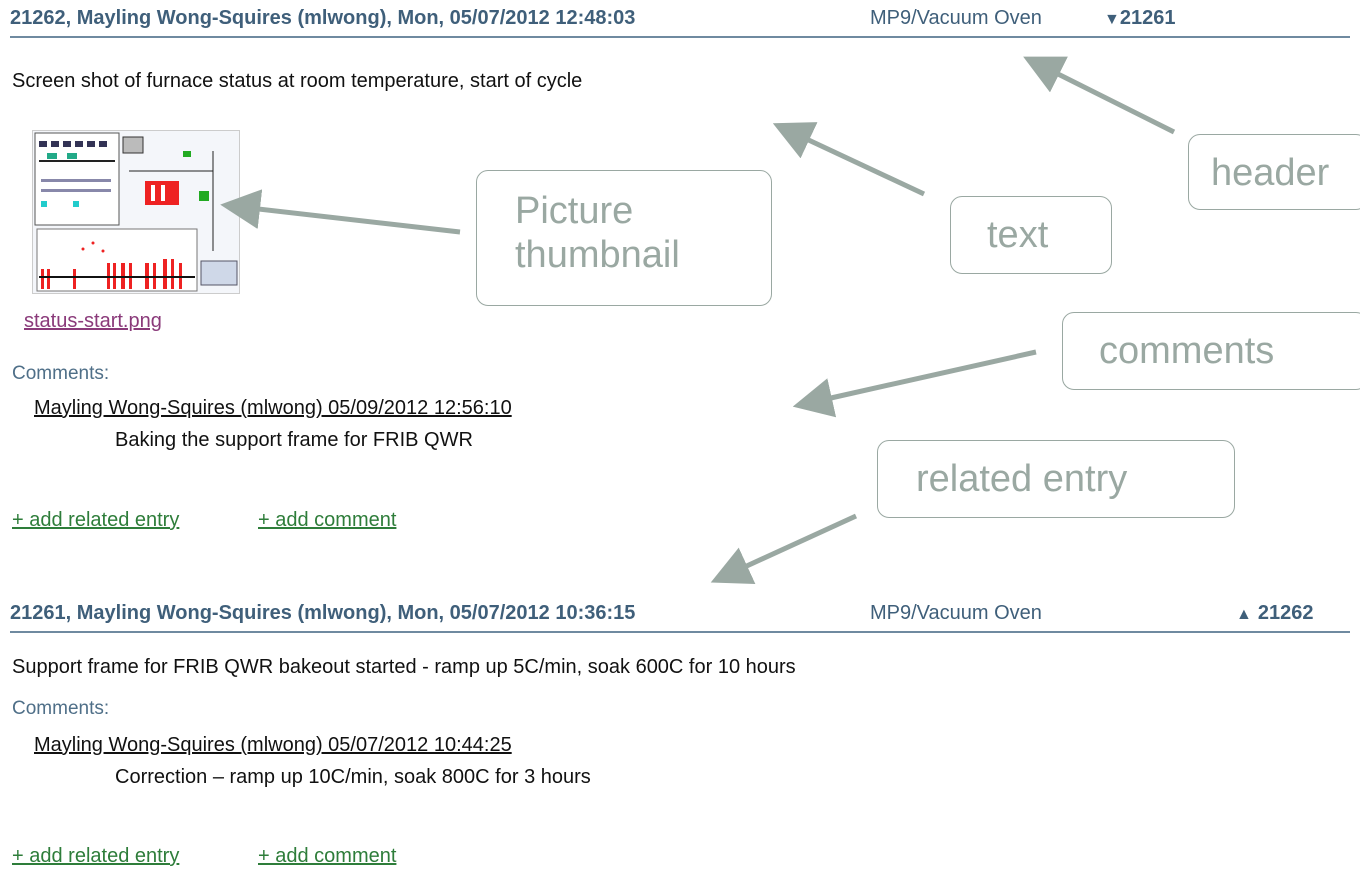  Describe the element at coordinates (93, 321) in the screenshot. I see `attachment-link: status-start.png` at that location.